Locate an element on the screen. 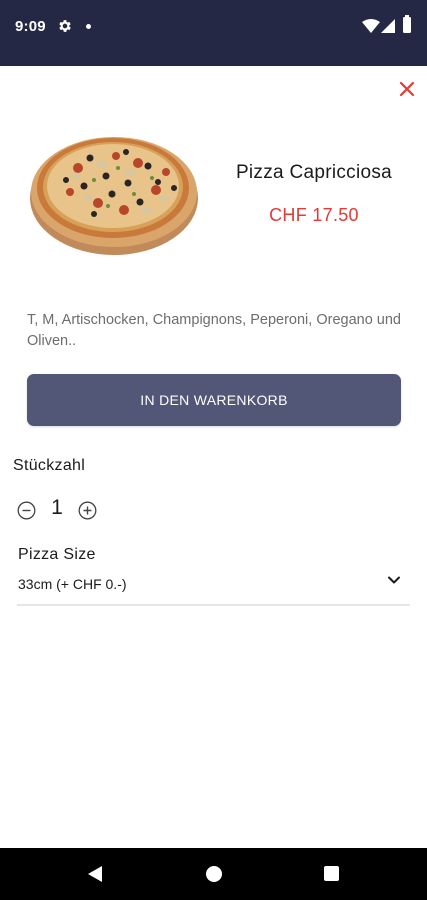  wifi-icon is located at coordinates (371, 26).